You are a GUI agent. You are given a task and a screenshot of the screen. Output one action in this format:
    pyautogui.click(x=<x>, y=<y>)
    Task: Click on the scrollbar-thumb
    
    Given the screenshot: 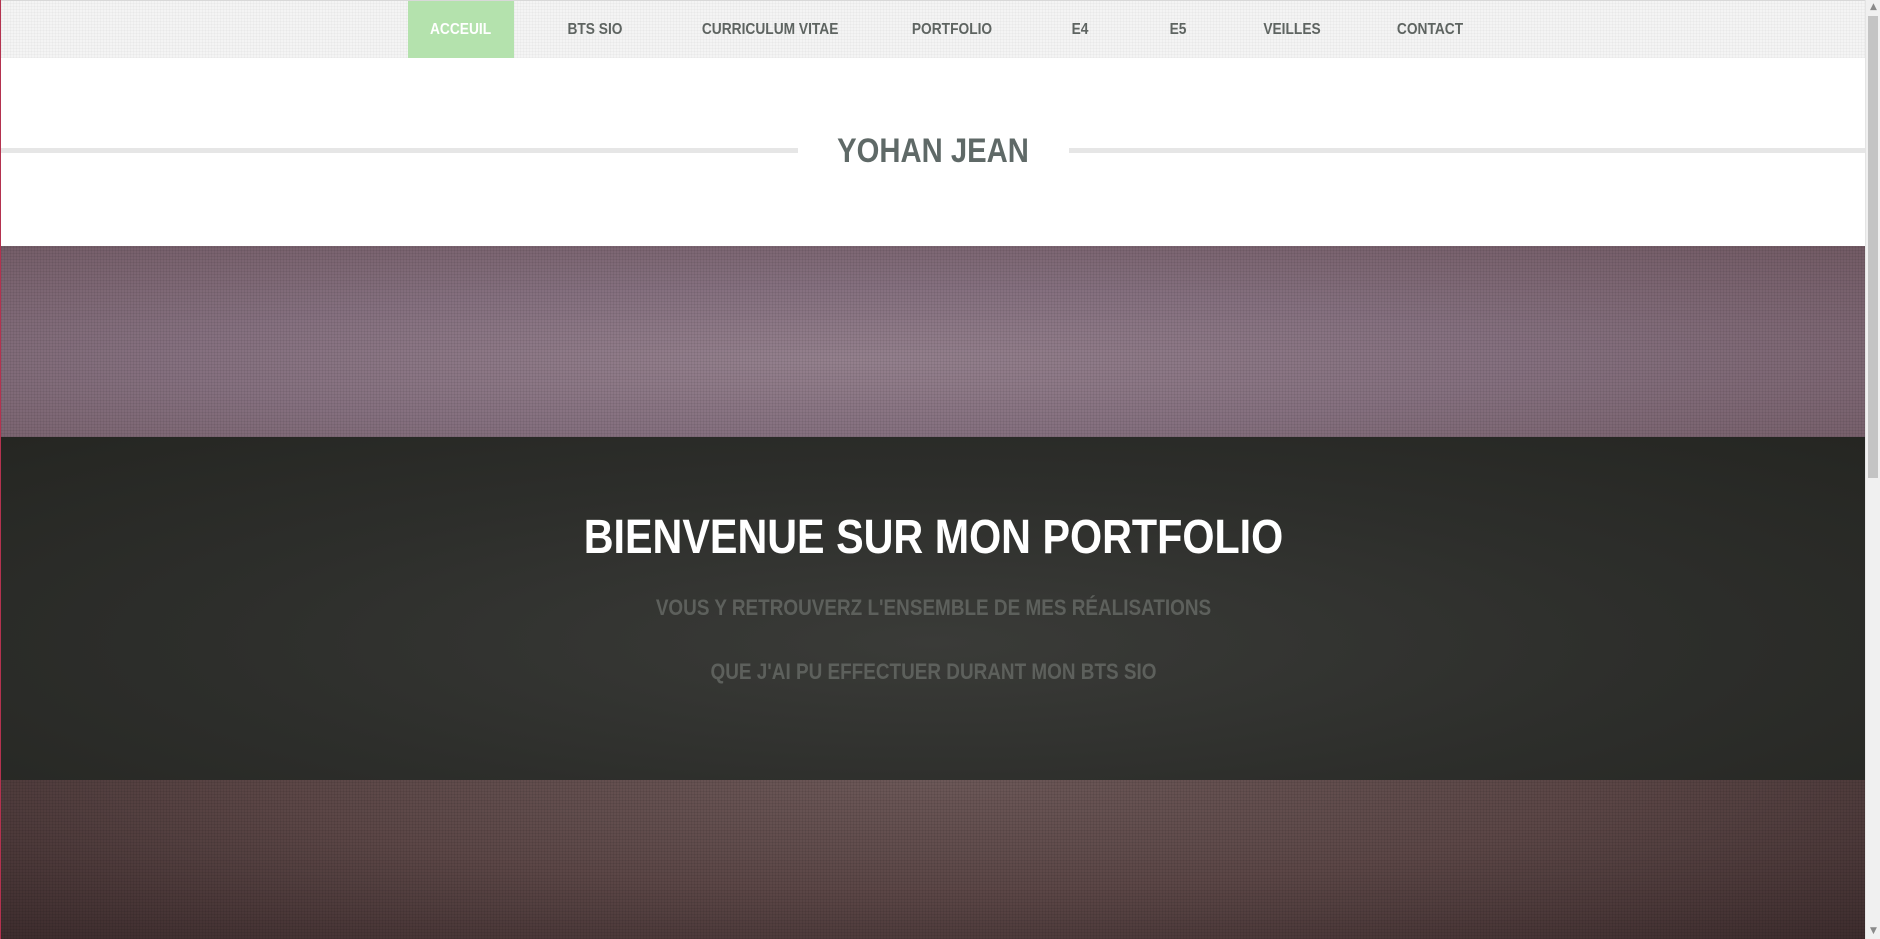 What is the action you would take?
    pyautogui.click(x=1873, y=247)
    